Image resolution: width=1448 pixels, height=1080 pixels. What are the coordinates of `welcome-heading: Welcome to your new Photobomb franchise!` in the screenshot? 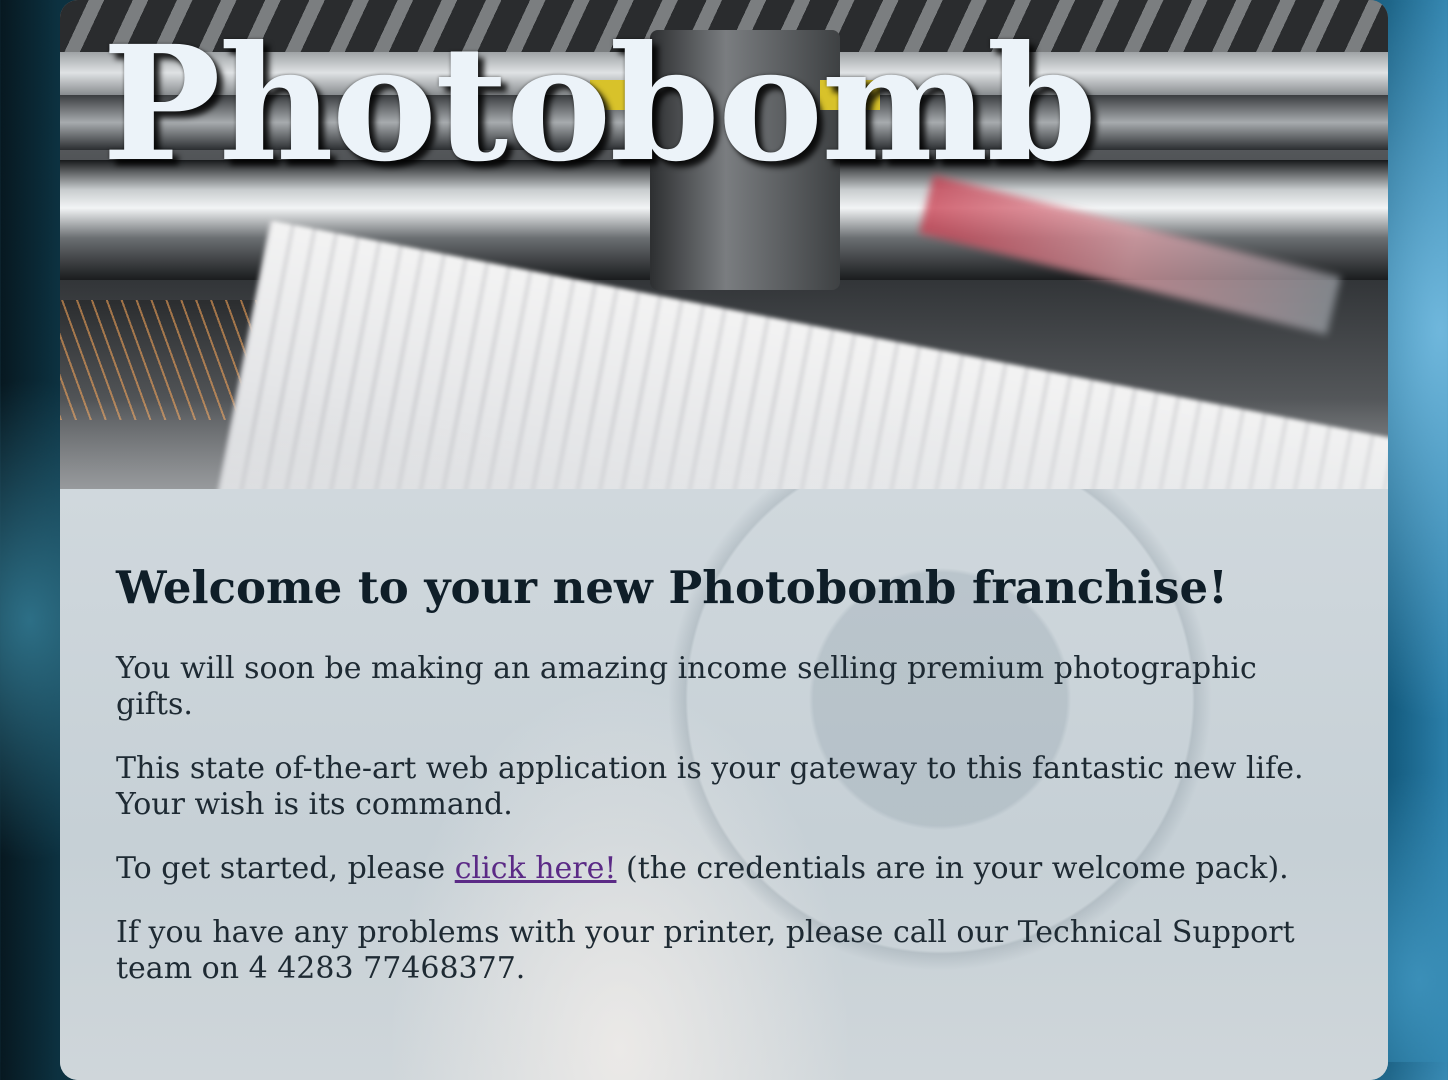 It's located at (672, 587).